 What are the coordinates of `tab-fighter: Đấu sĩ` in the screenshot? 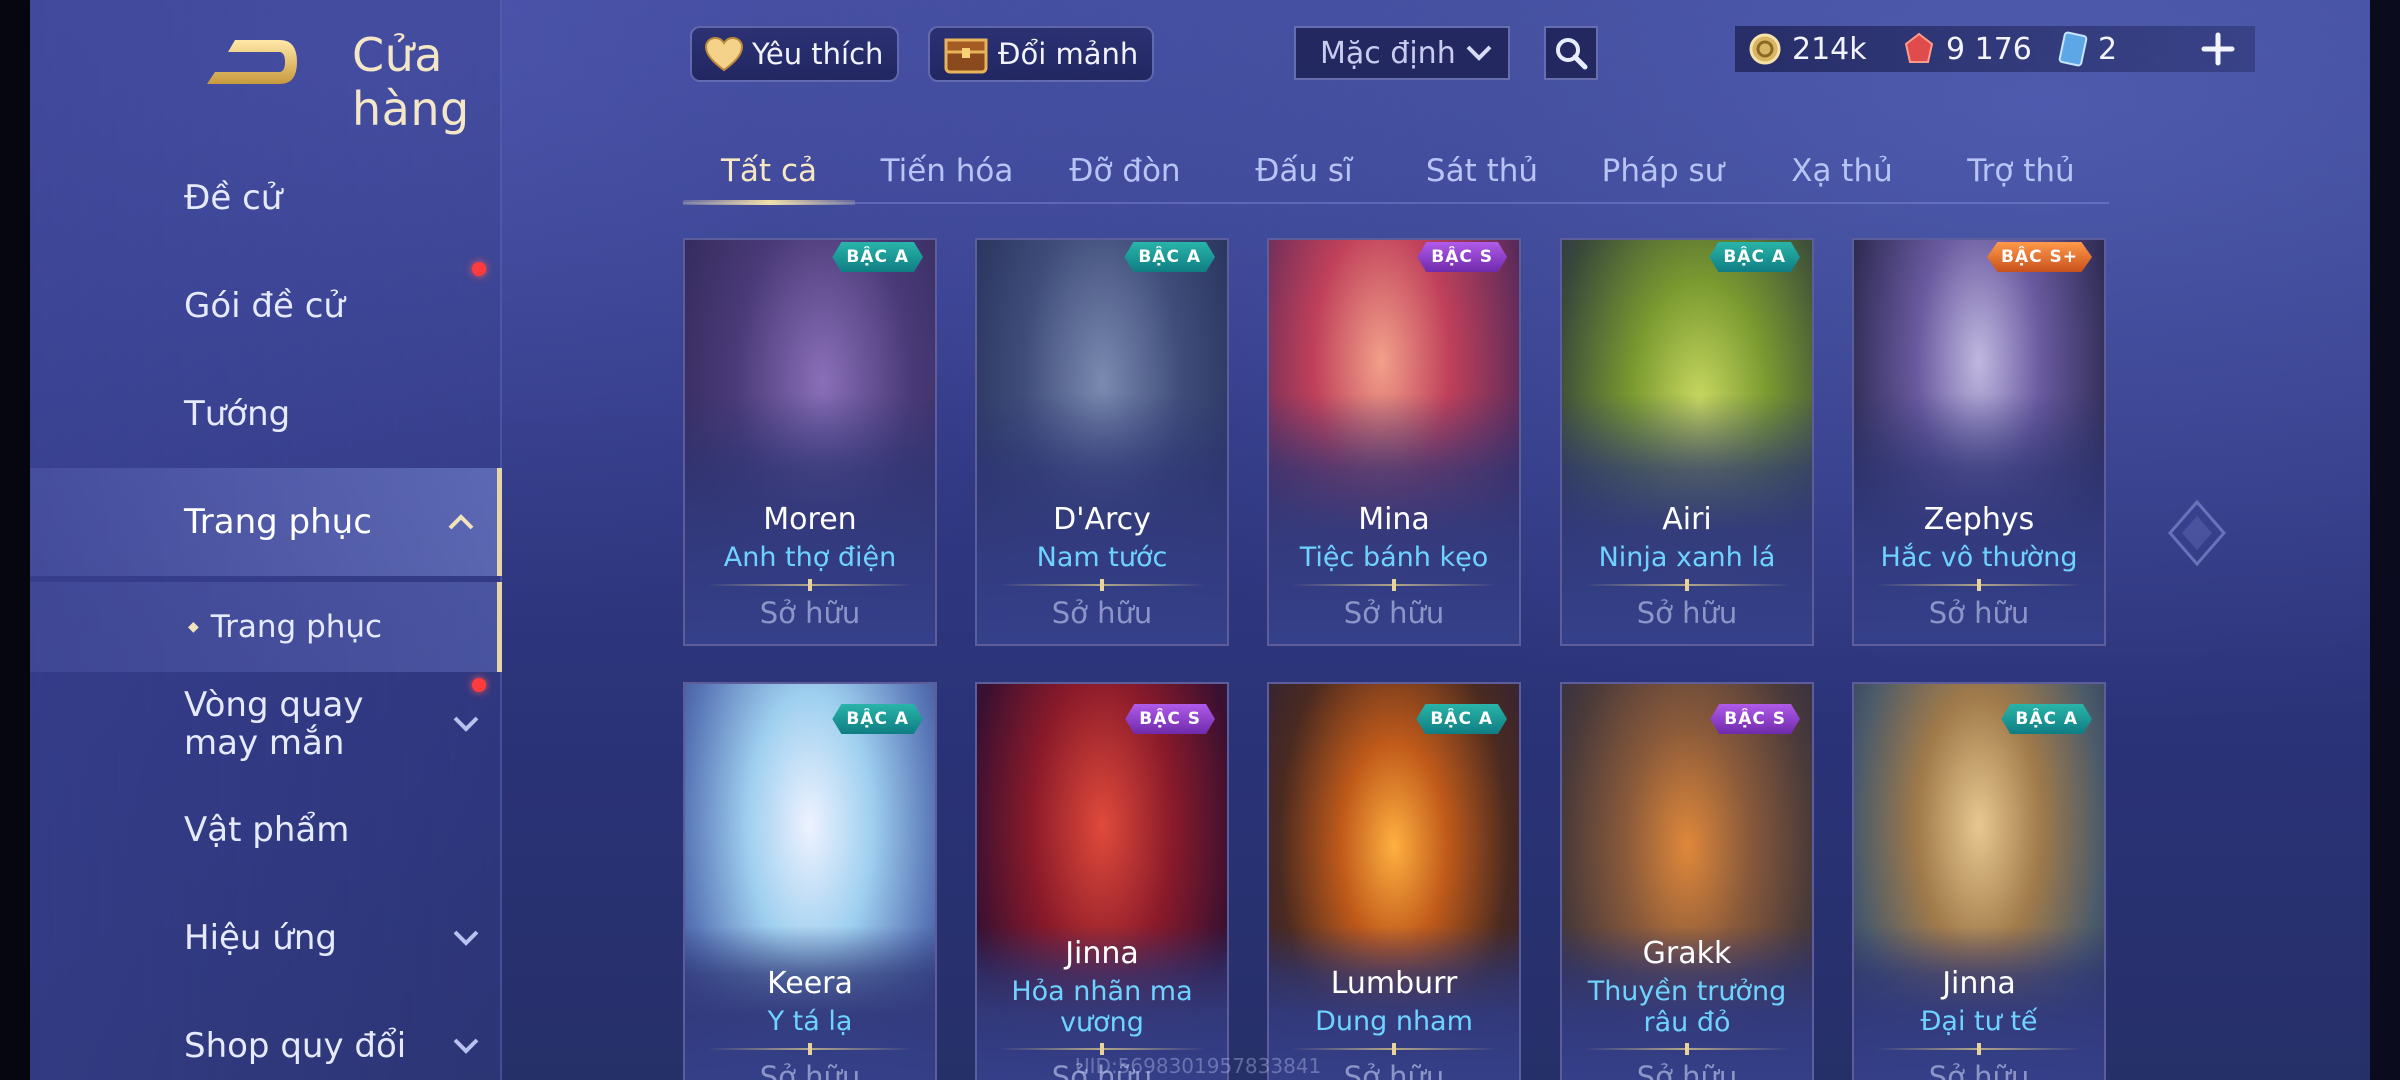 It's located at (1304, 171).